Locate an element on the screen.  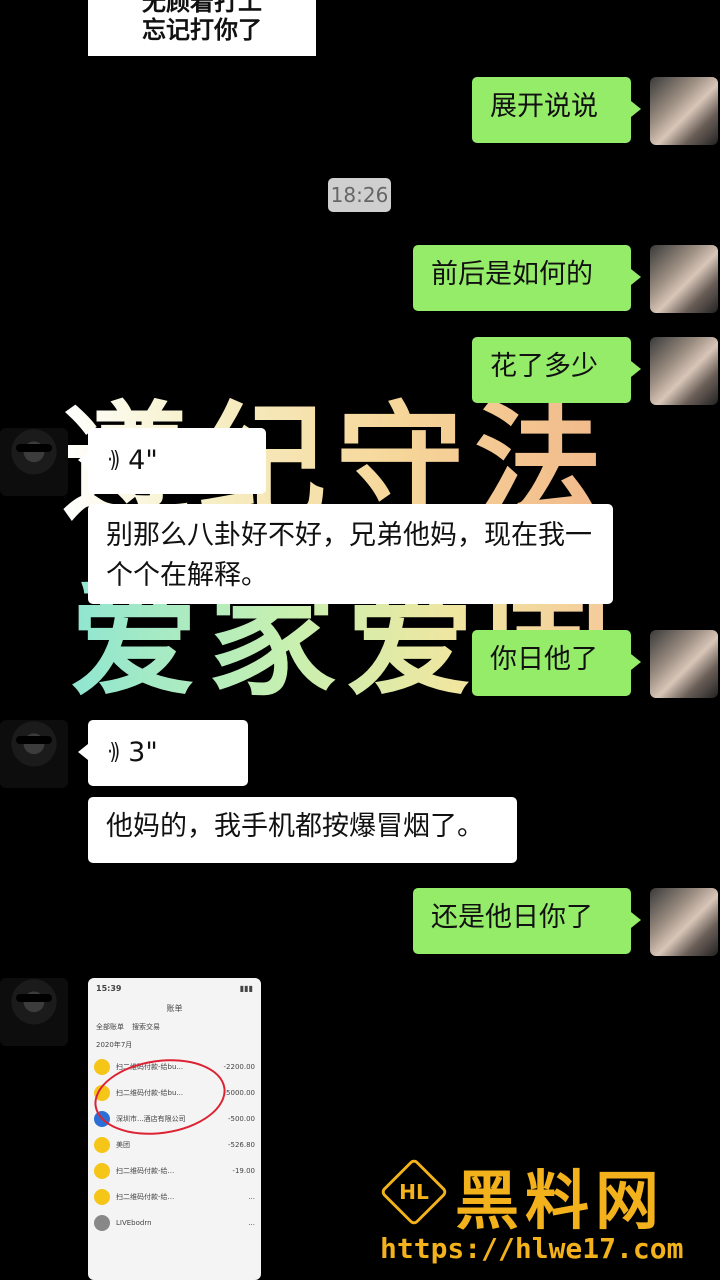
watermark-url: https://hlwe17.com is located at coordinates (532, 1248).